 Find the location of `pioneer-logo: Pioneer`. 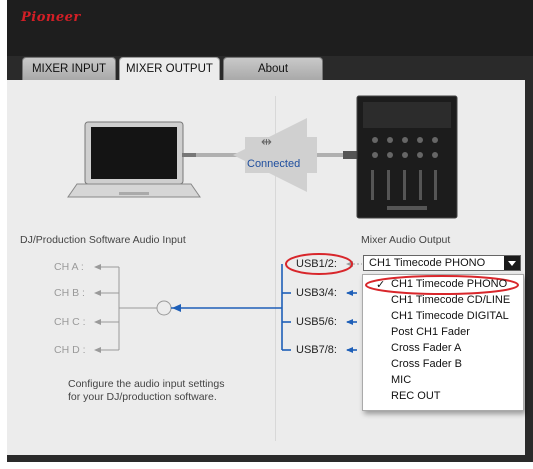

pioneer-logo: Pioneer is located at coordinates (51, 17).